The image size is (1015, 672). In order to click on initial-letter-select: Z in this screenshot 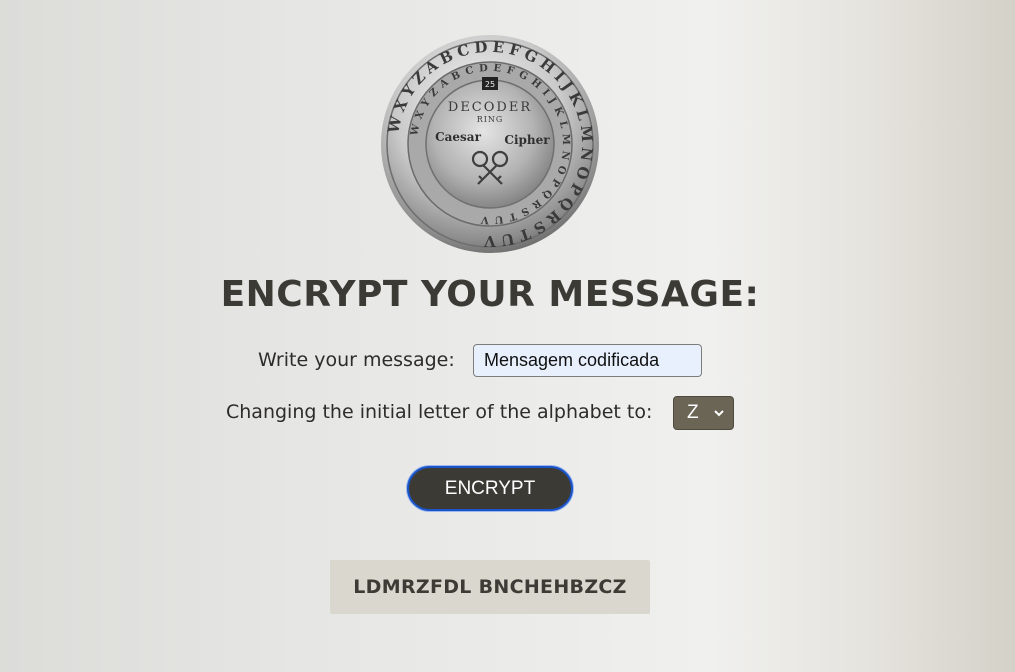, I will do `click(703, 413)`.